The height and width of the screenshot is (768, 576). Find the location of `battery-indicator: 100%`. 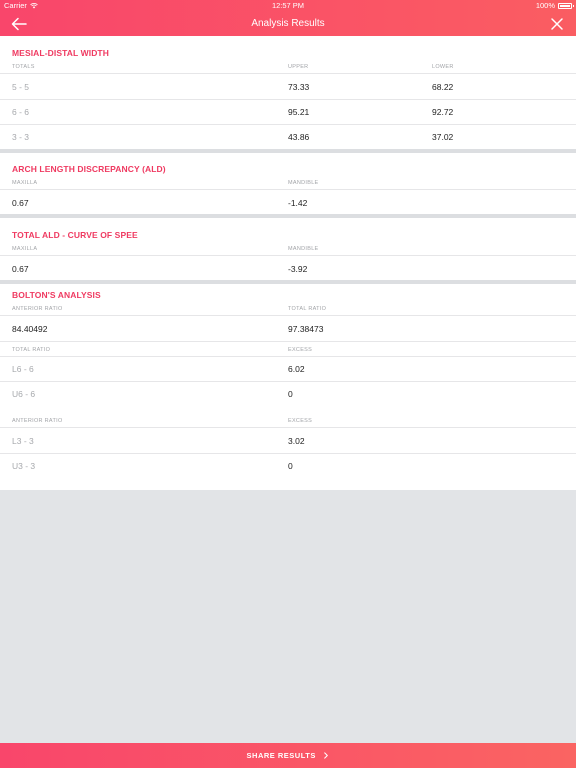

battery-indicator: 100% is located at coordinates (554, 6).